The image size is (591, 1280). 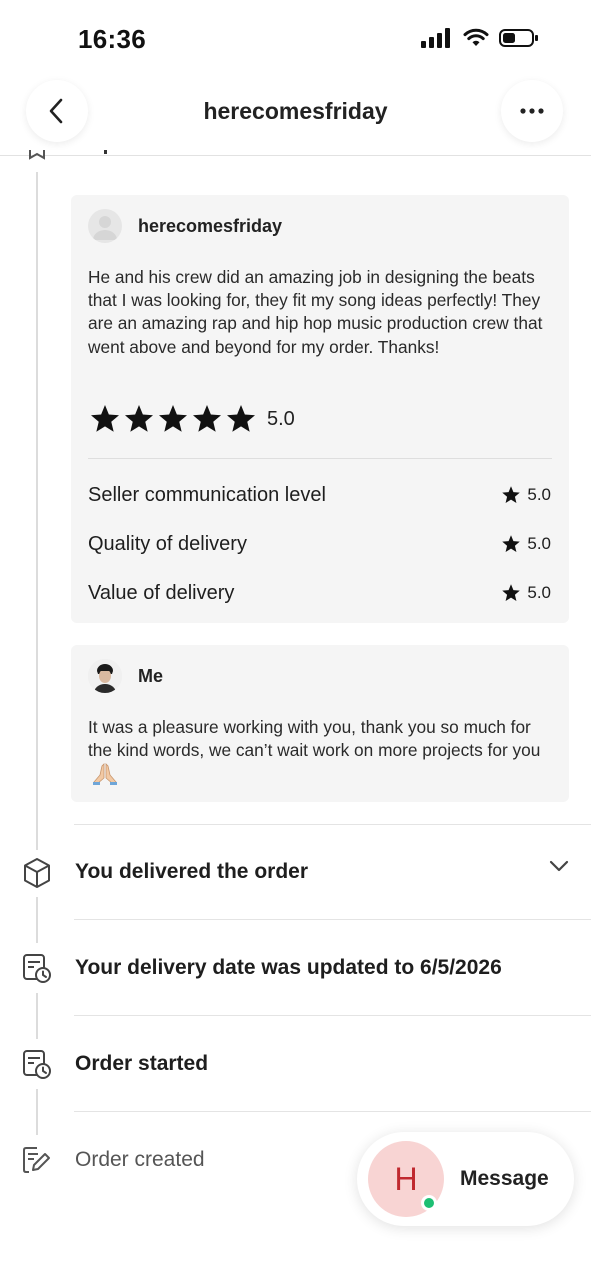 I want to click on rating-label: Value of delivery, so click(x=161, y=592).